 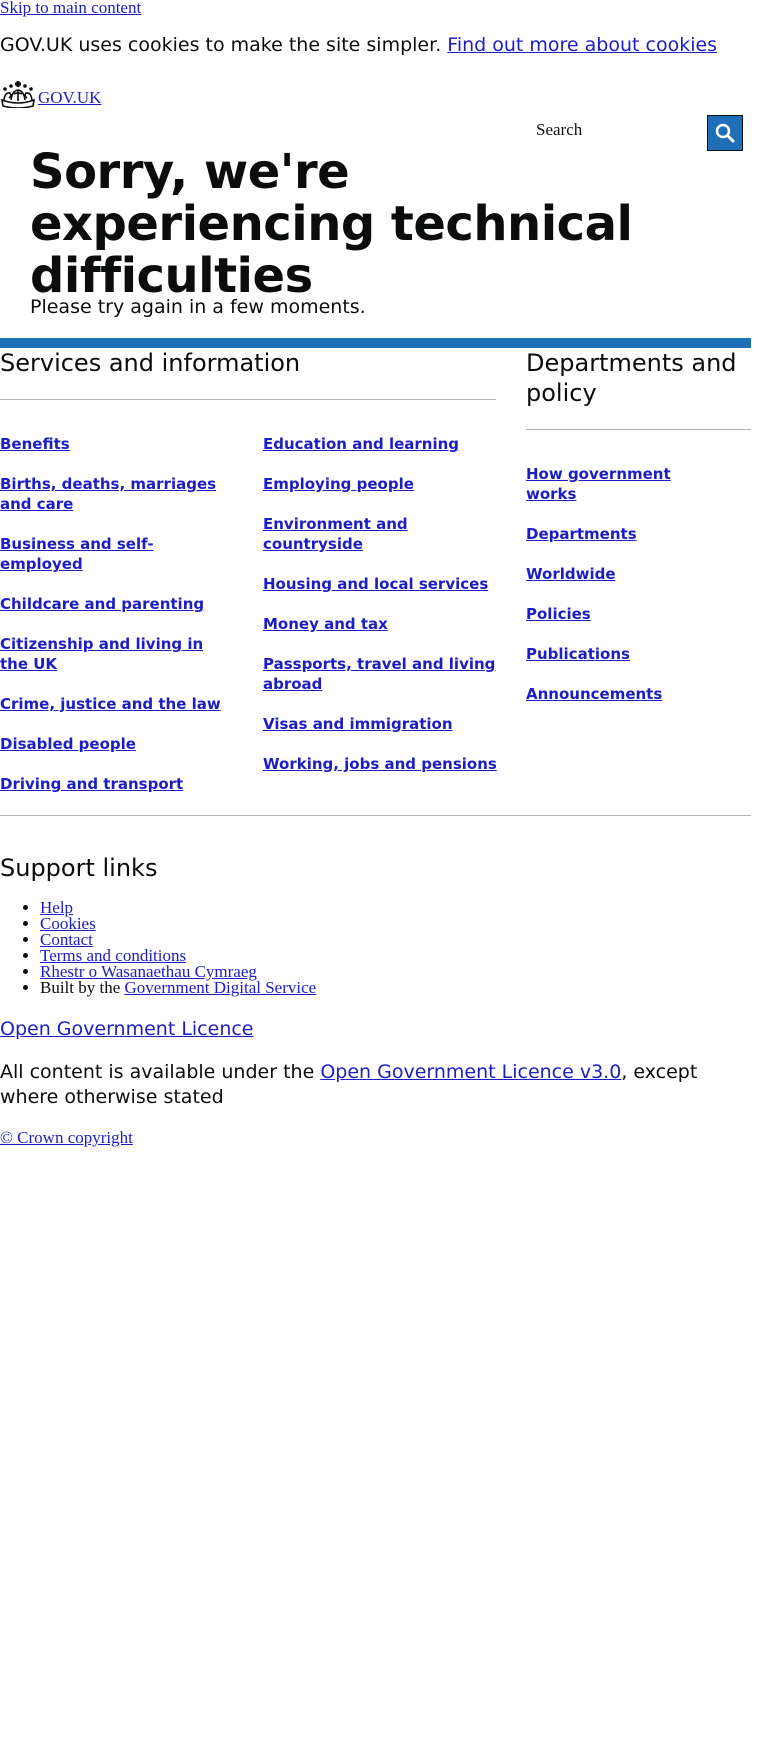 I want to click on list-item: Passports, travel and living abroad, so click(x=381, y=674).